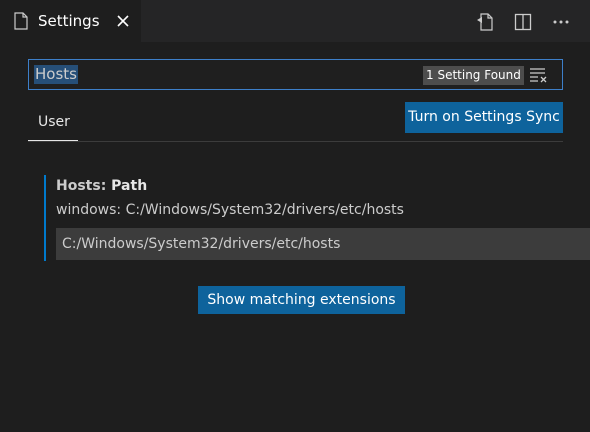 This screenshot has width=590, height=432. What do you see at coordinates (129, 186) in the screenshot?
I see `setting-name: Path` at bounding box center [129, 186].